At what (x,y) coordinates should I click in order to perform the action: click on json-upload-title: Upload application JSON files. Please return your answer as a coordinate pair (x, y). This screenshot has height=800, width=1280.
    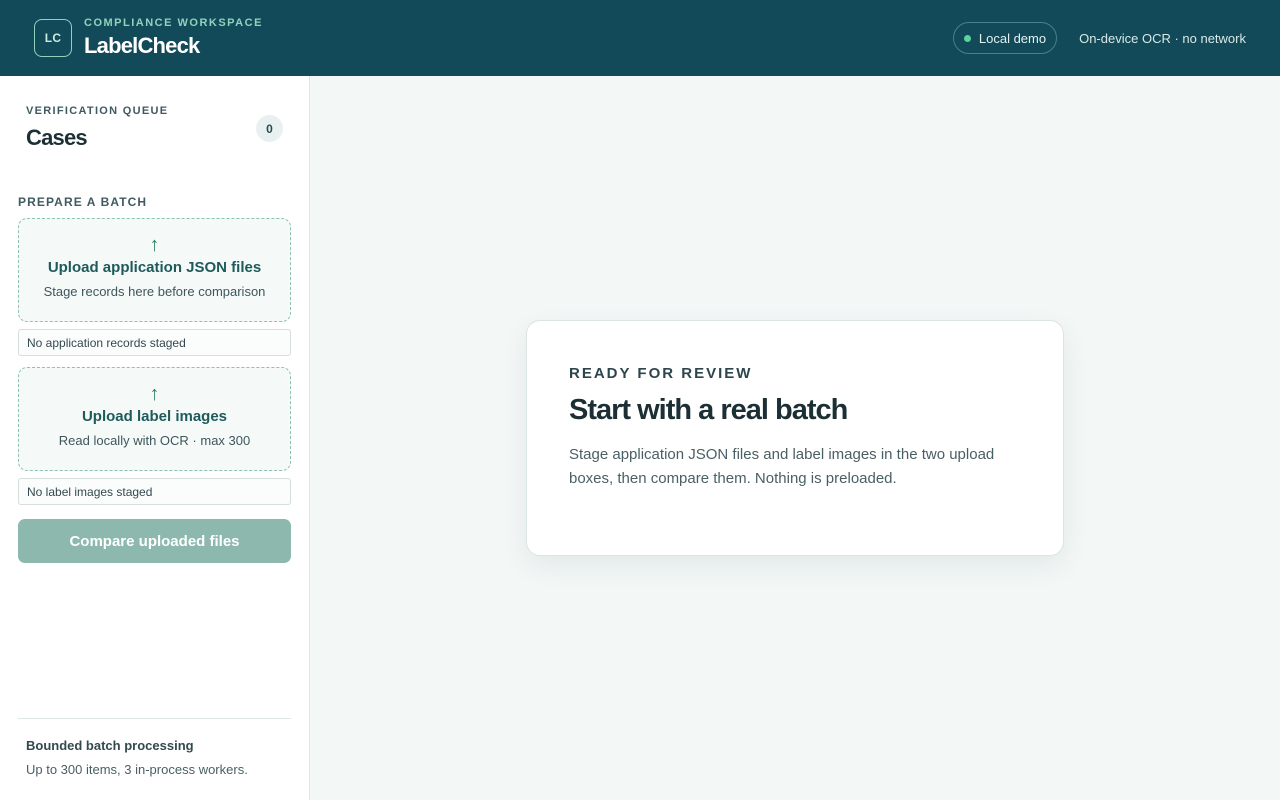
    Looking at the image, I should click on (154, 267).